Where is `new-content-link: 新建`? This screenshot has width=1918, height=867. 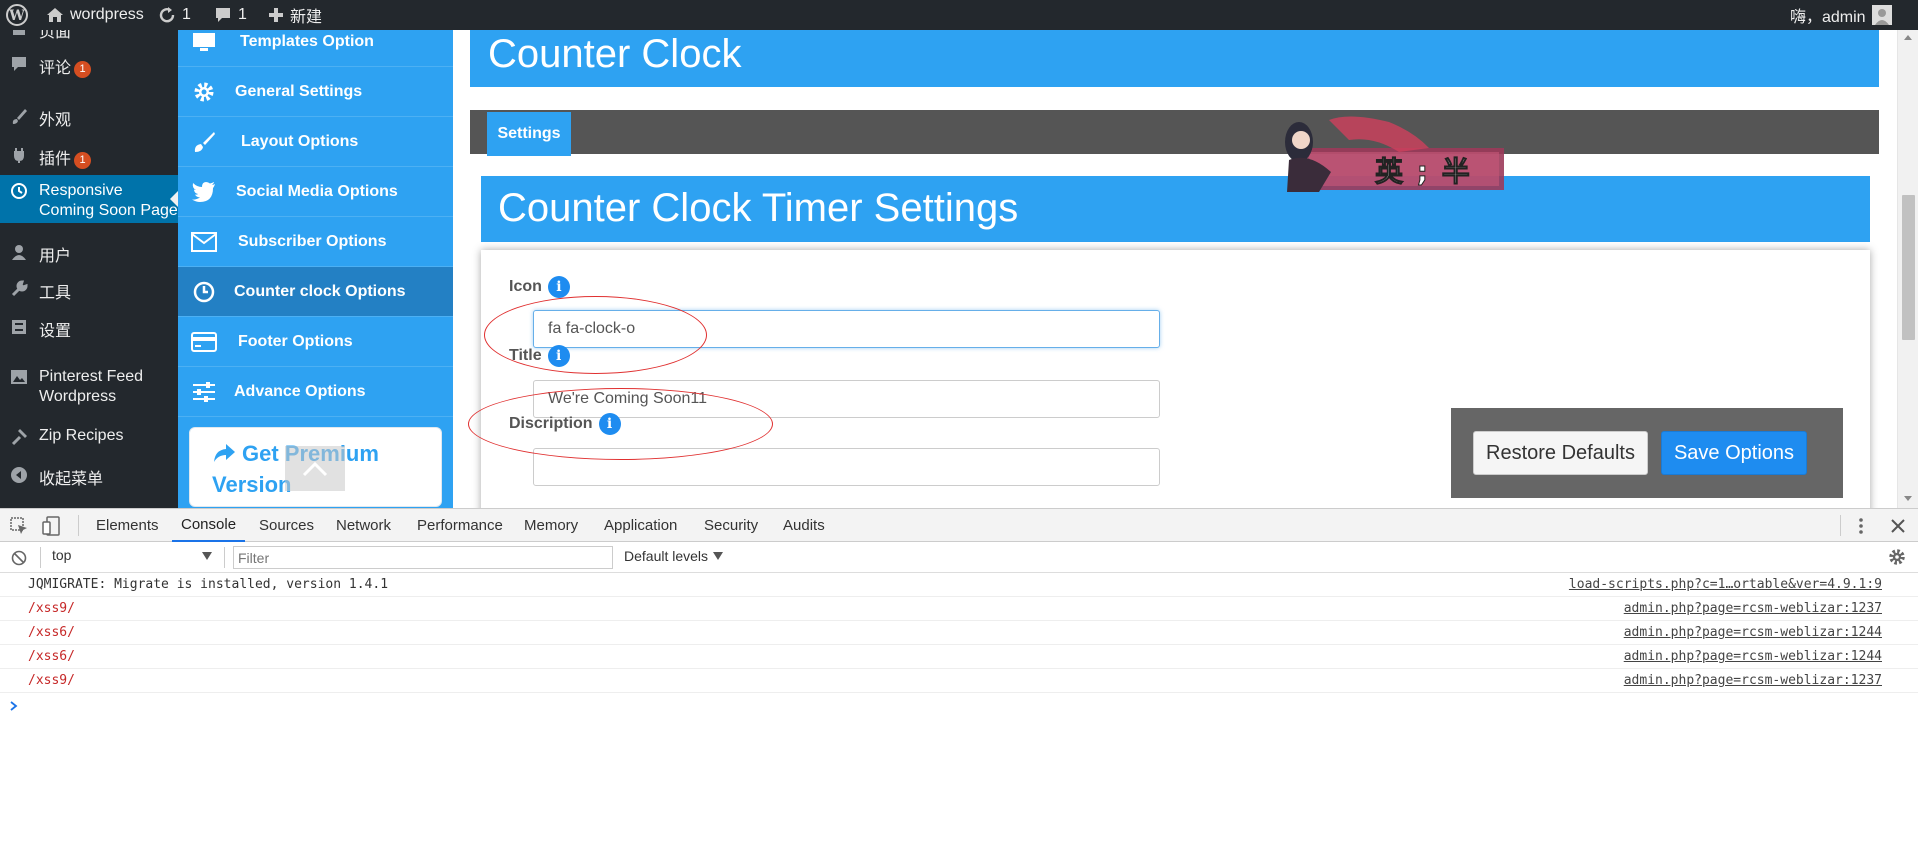 new-content-link: 新建 is located at coordinates (295, 15).